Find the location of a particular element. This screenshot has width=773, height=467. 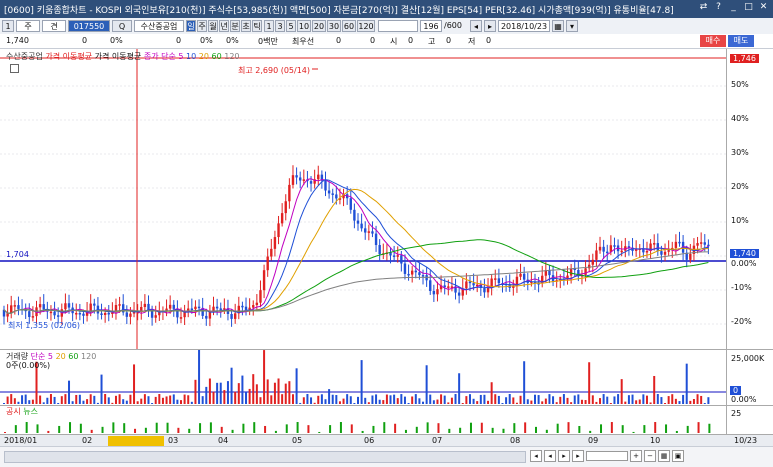

minimize-icon: _ is located at coordinates (733, 7).